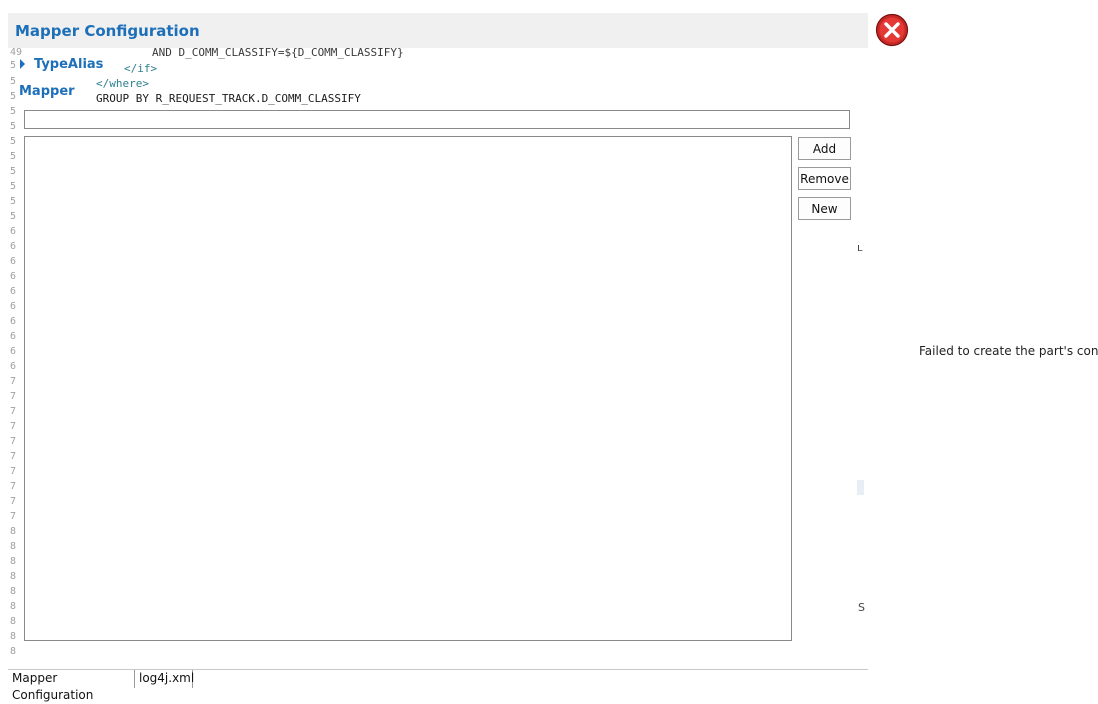  What do you see at coordinates (22, 64) in the screenshot?
I see `expand-triangle-icon` at bounding box center [22, 64].